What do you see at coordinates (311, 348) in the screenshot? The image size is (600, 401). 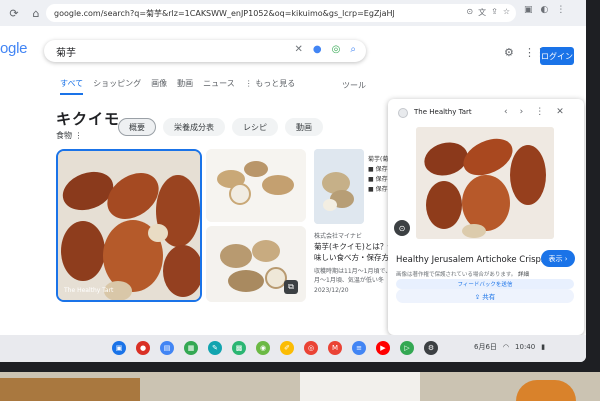 I see `chrome-app-icon: ◎` at bounding box center [311, 348].